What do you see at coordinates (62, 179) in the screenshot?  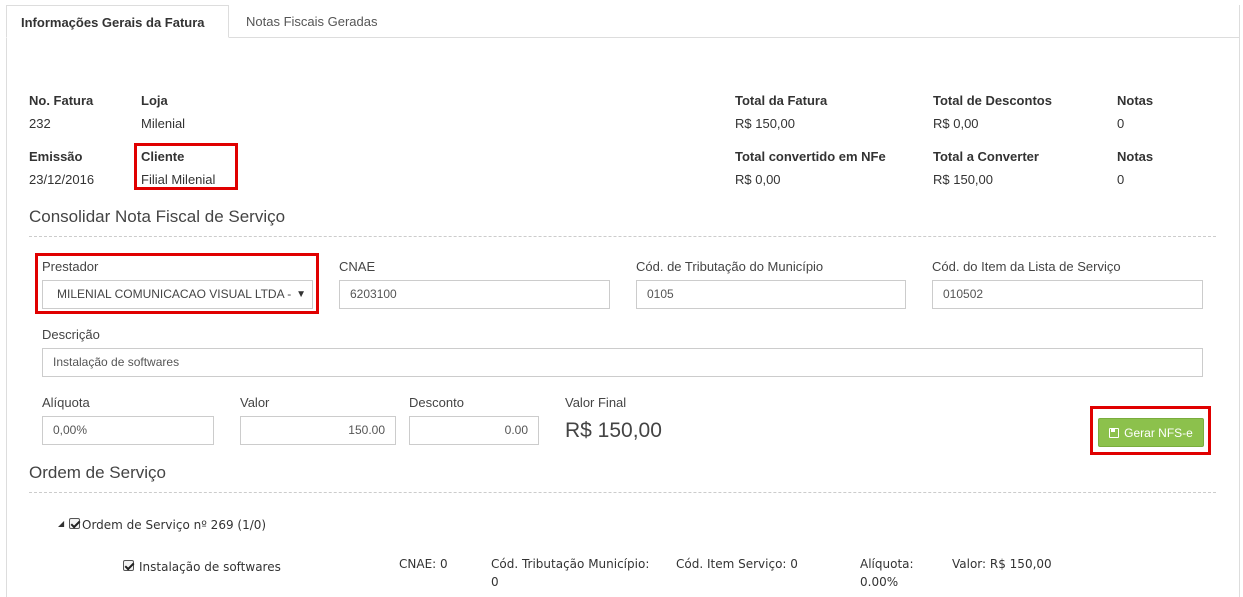 I see `emissao-value: 23/12/2016` at bounding box center [62, 179].